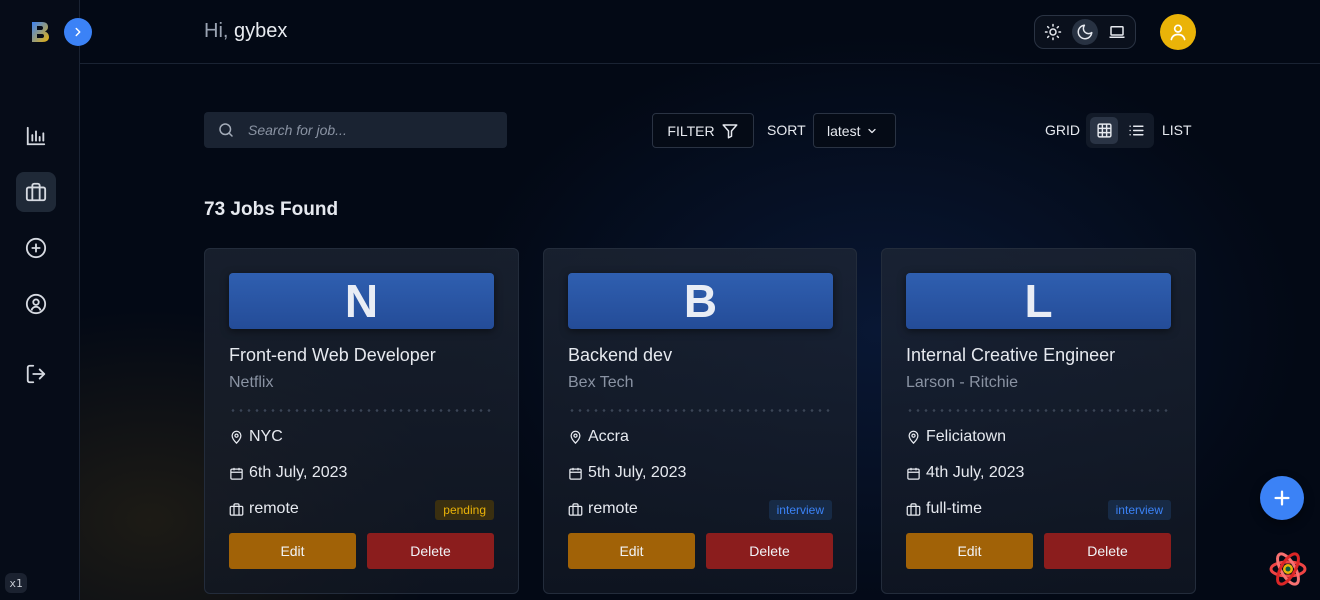  I want to click on sort-value: latest, so click(844, 130).